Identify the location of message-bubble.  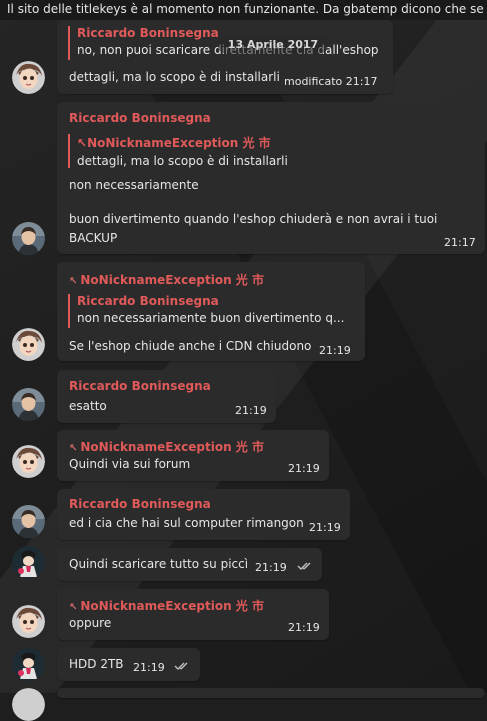
(271, 693).